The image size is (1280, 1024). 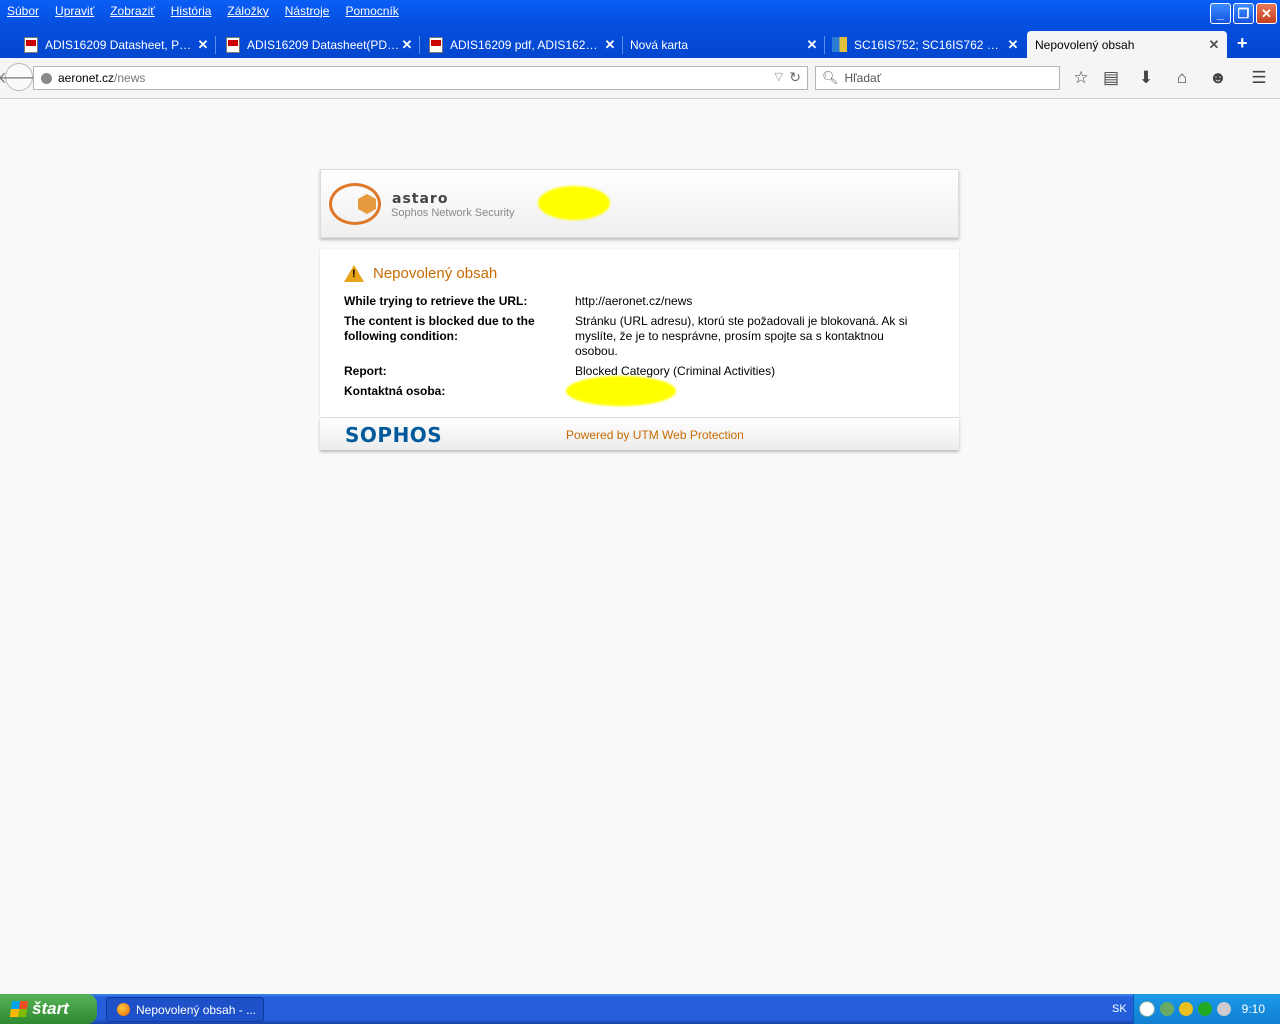 What do you see at coordinates (1146, 78) in the screenshot?
I see `download-icon: ⬇` at bounding box center [1146, 78].